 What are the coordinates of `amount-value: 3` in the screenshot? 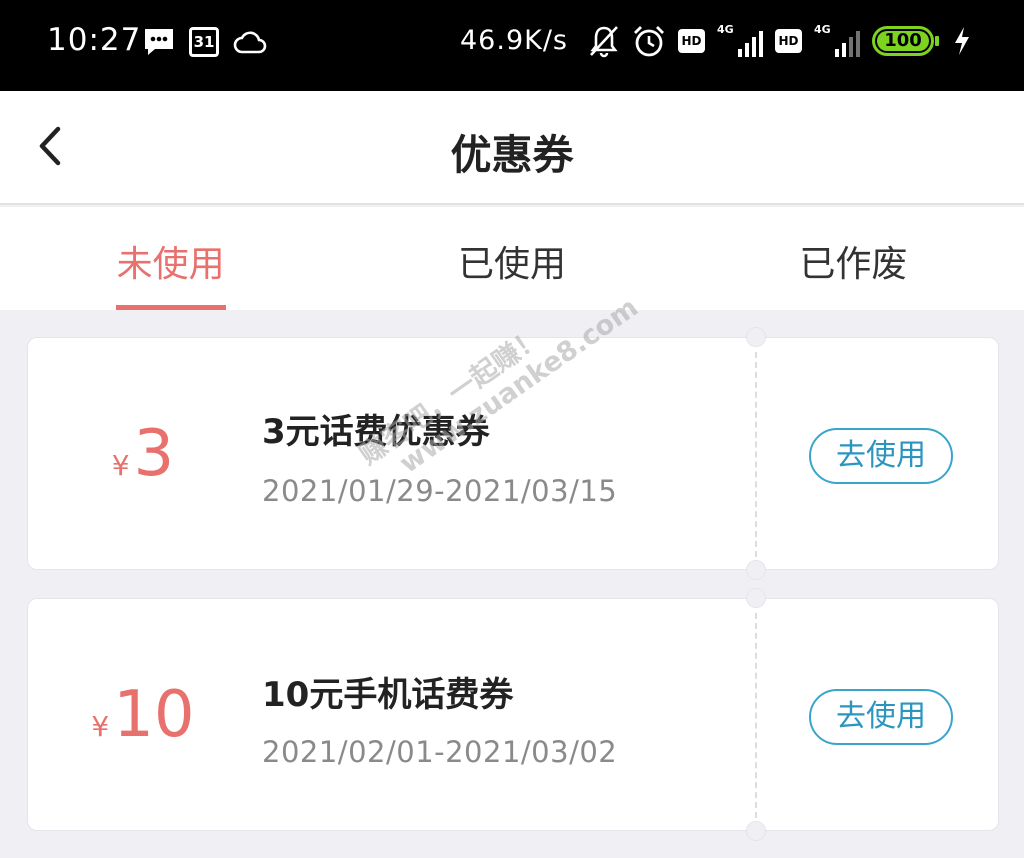 It's located at (154, 453).